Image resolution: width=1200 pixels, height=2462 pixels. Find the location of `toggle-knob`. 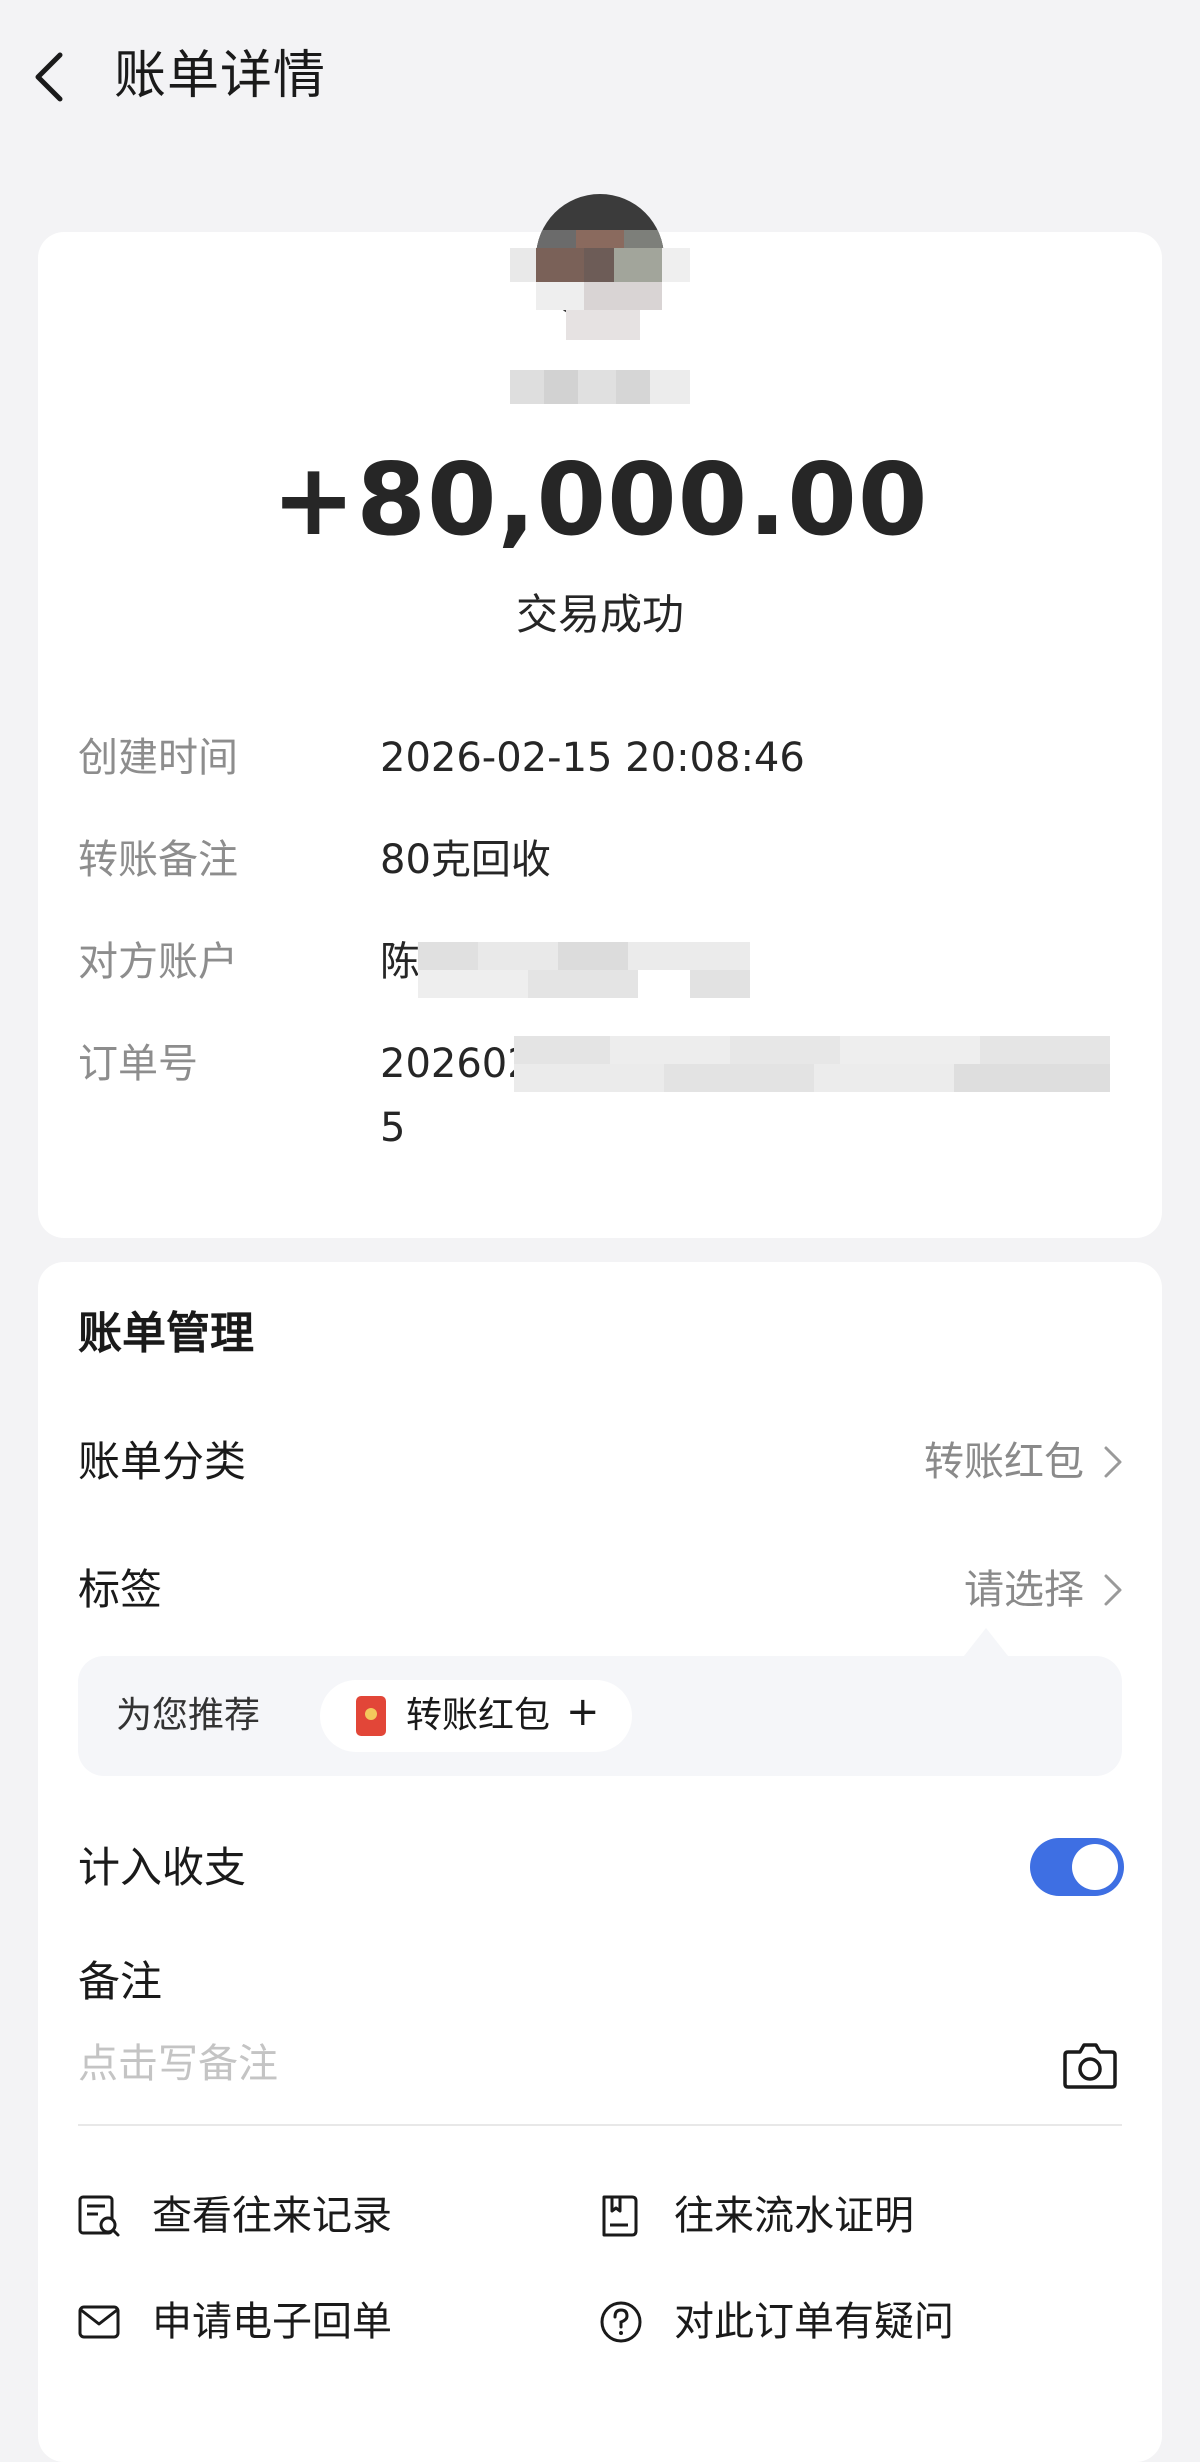

toggle-knob is located at coordinates (1095, 1867).